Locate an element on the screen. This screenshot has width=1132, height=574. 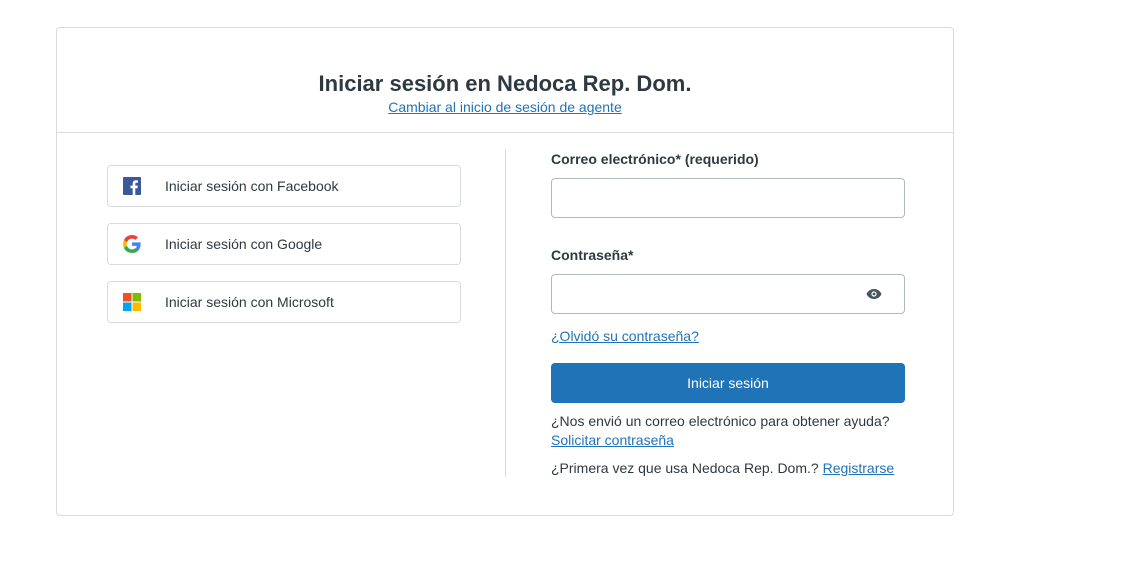
microsoft-icon is located at coordinates (132, 302).